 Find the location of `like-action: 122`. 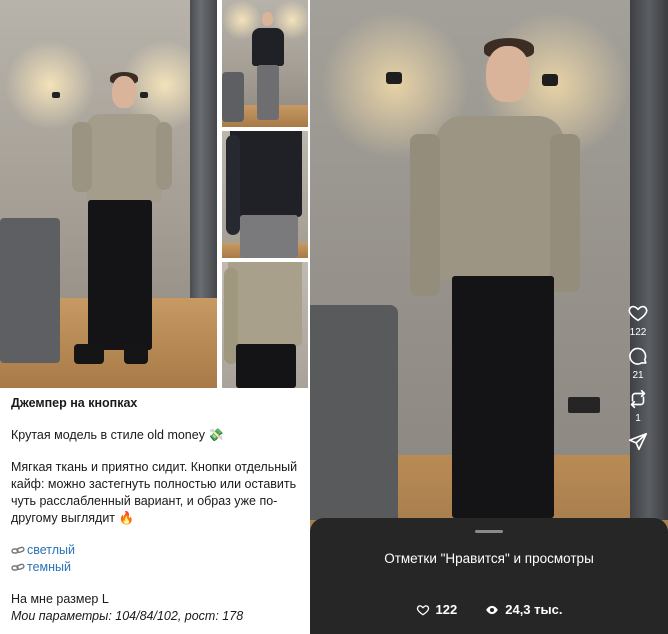

like-action: 122 is located at coordinates (638, 323).